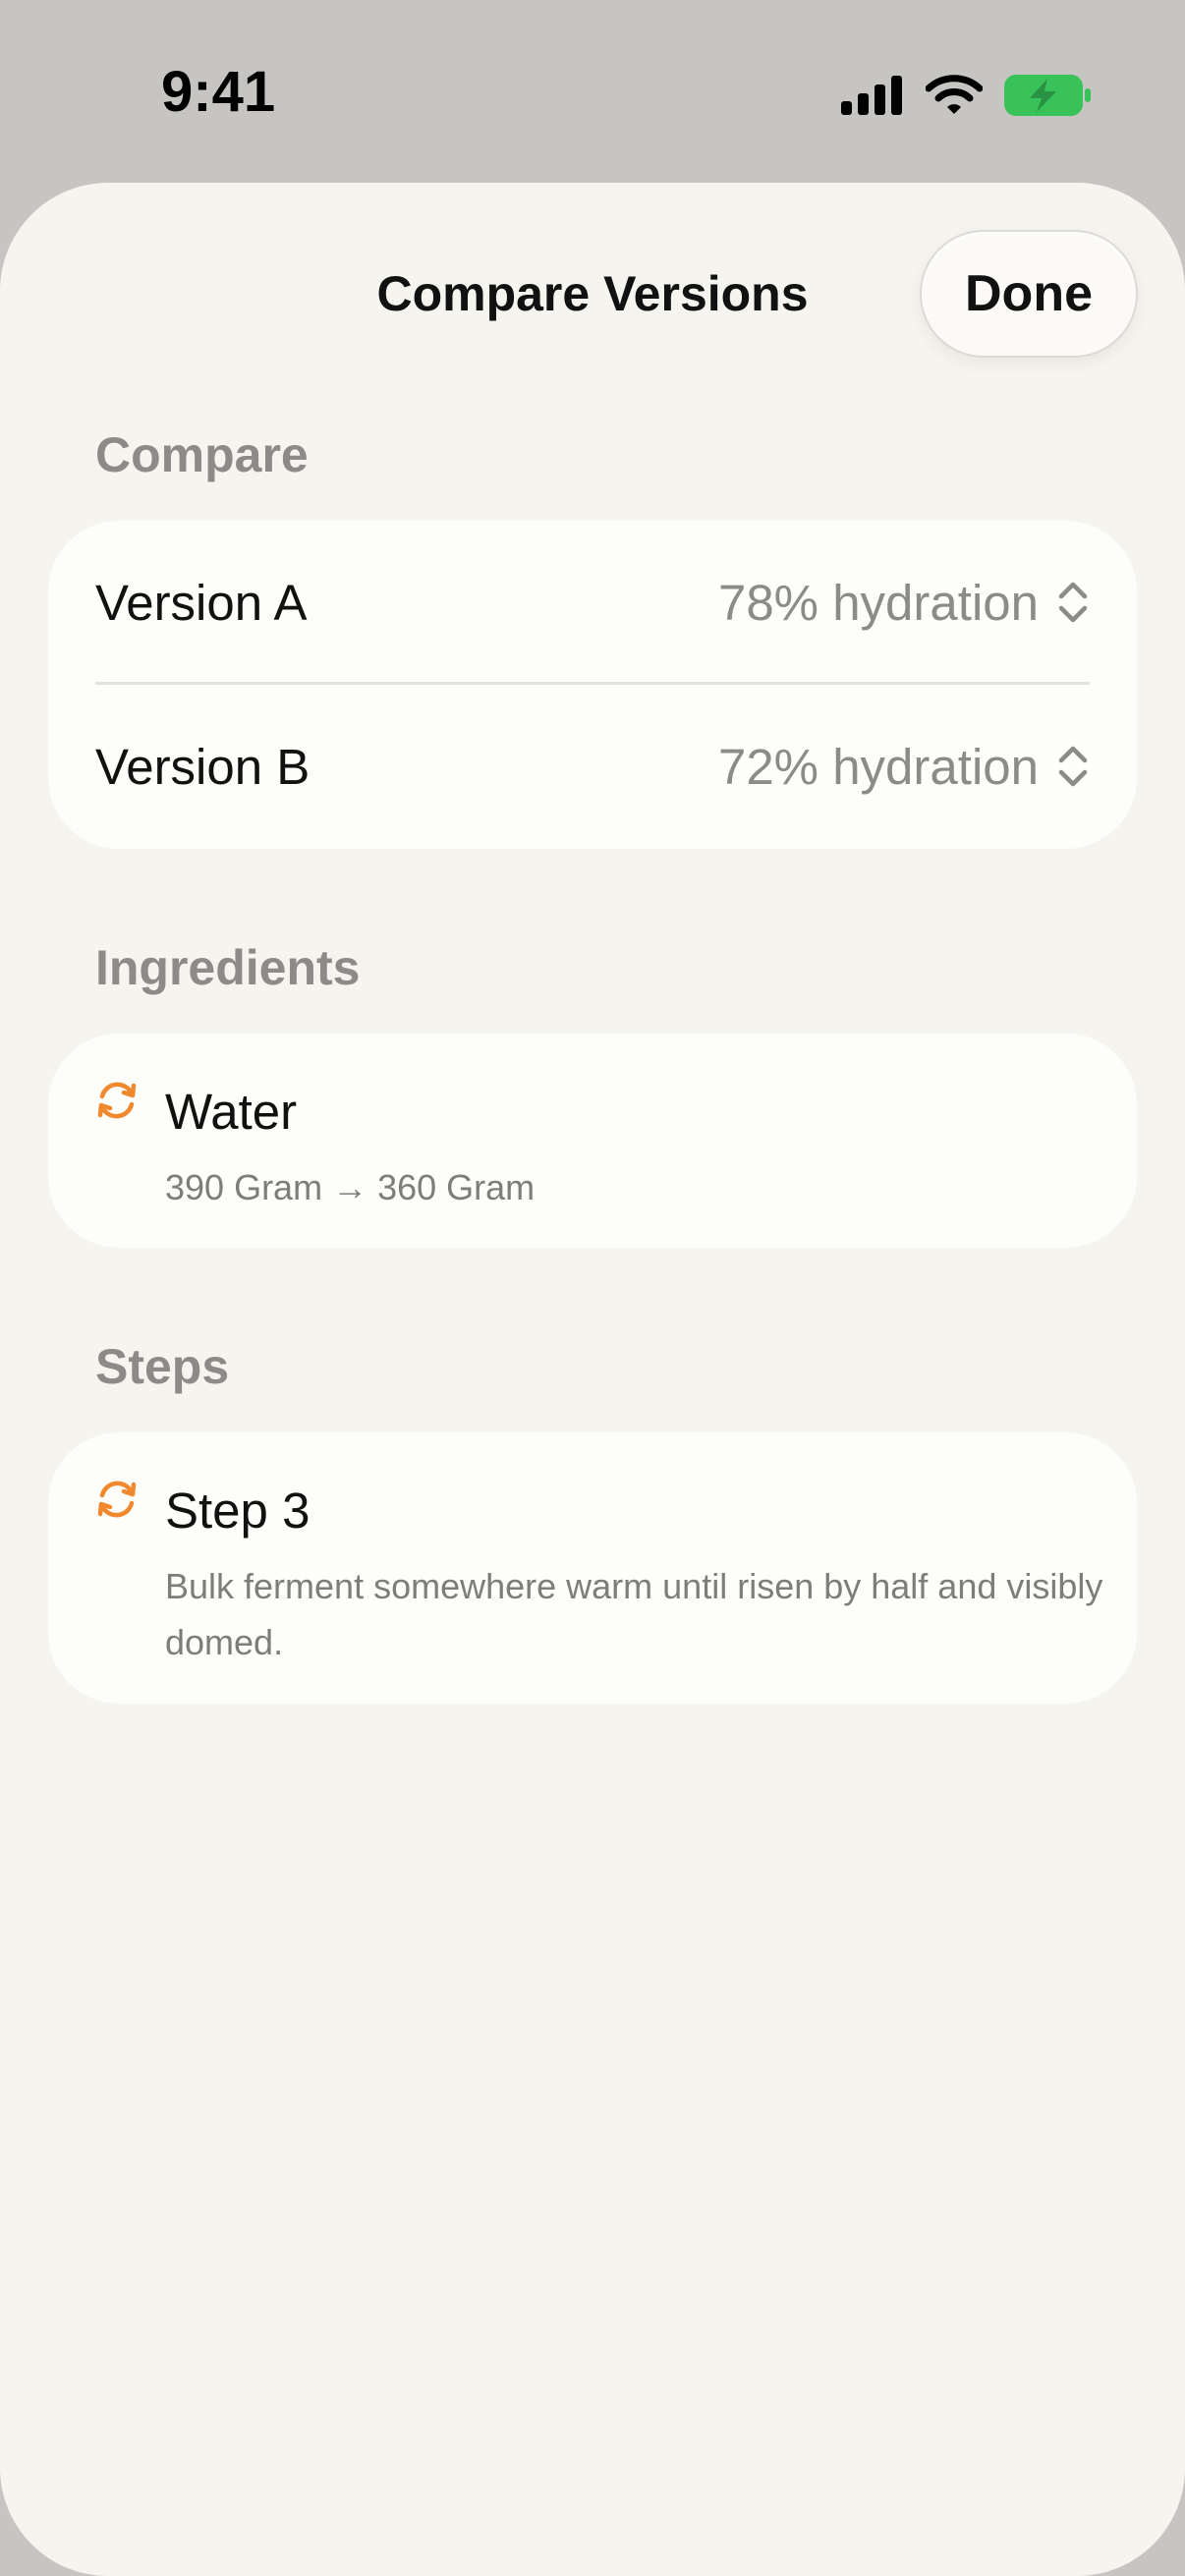 Image resolution: width=1185 pixels, height=2576 pixels. I want to click on version-b-value: 72% hydration, so click(879, 767).